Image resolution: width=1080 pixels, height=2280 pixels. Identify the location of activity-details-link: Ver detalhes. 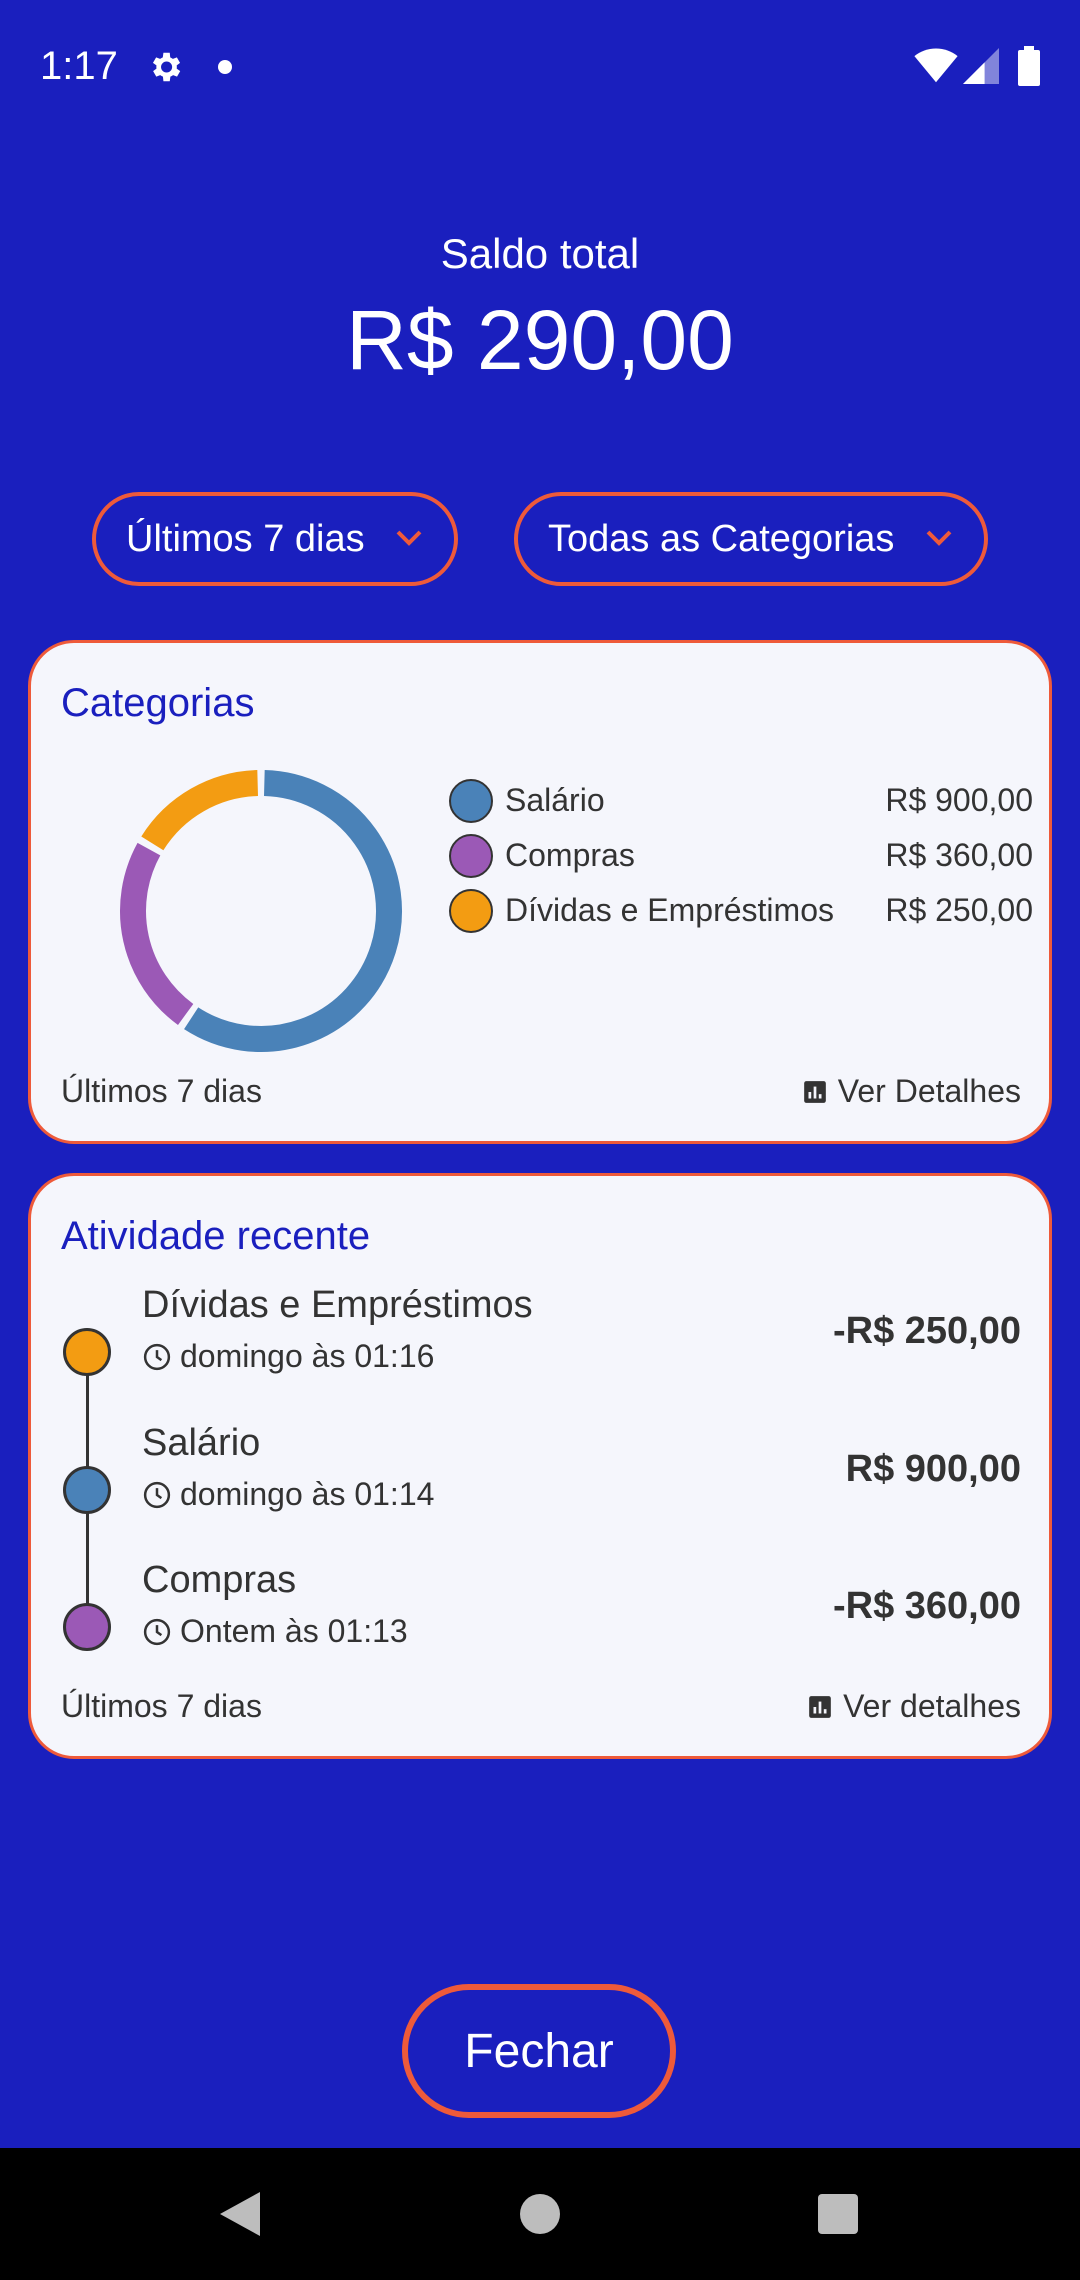
(914, 1706).